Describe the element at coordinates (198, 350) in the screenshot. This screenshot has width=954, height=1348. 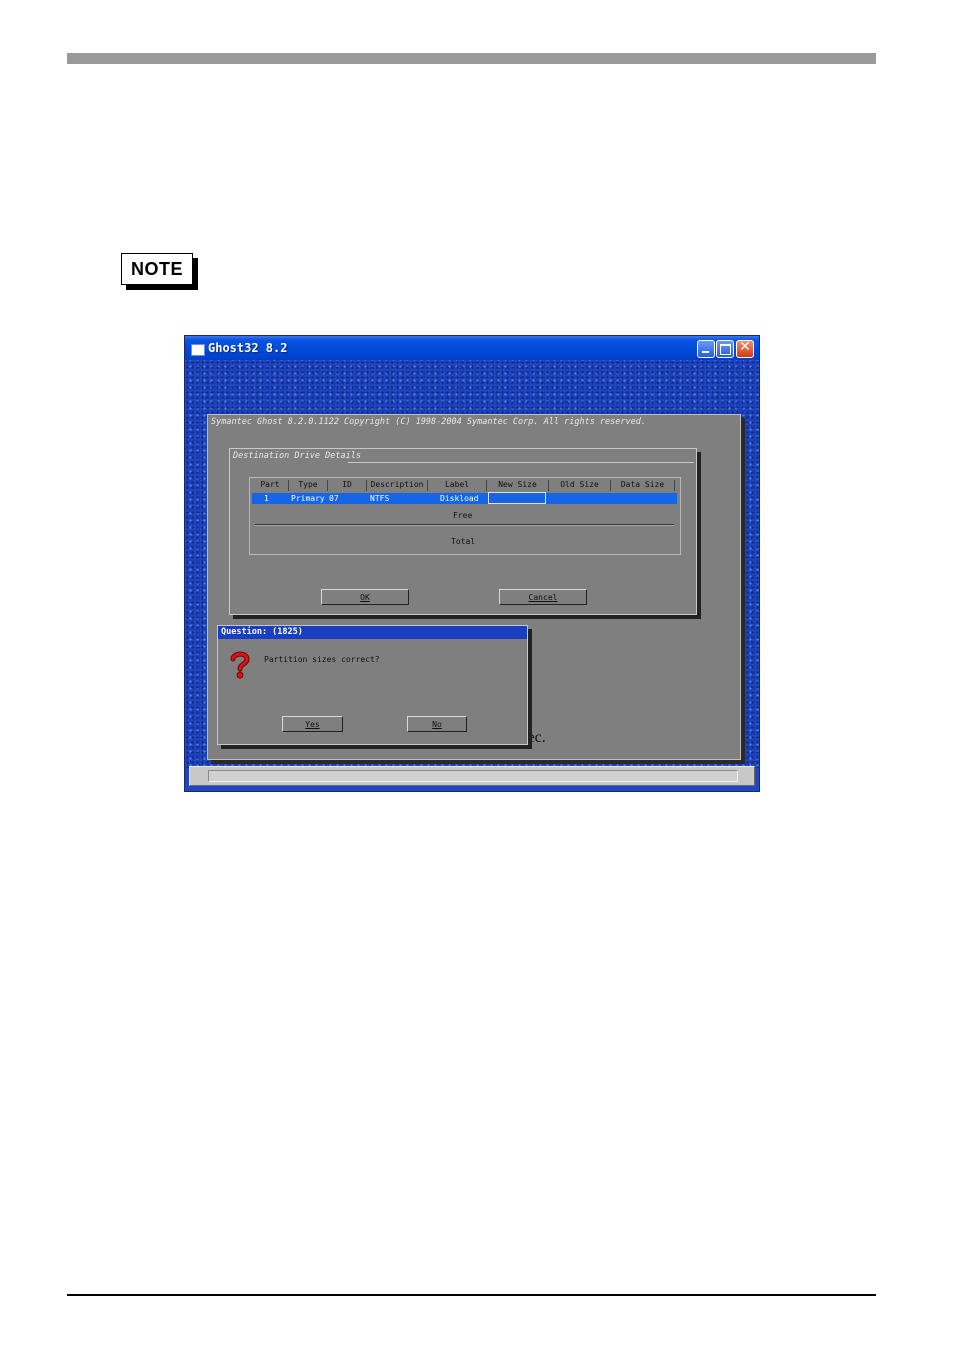
I see `window-app-icon` at that location.